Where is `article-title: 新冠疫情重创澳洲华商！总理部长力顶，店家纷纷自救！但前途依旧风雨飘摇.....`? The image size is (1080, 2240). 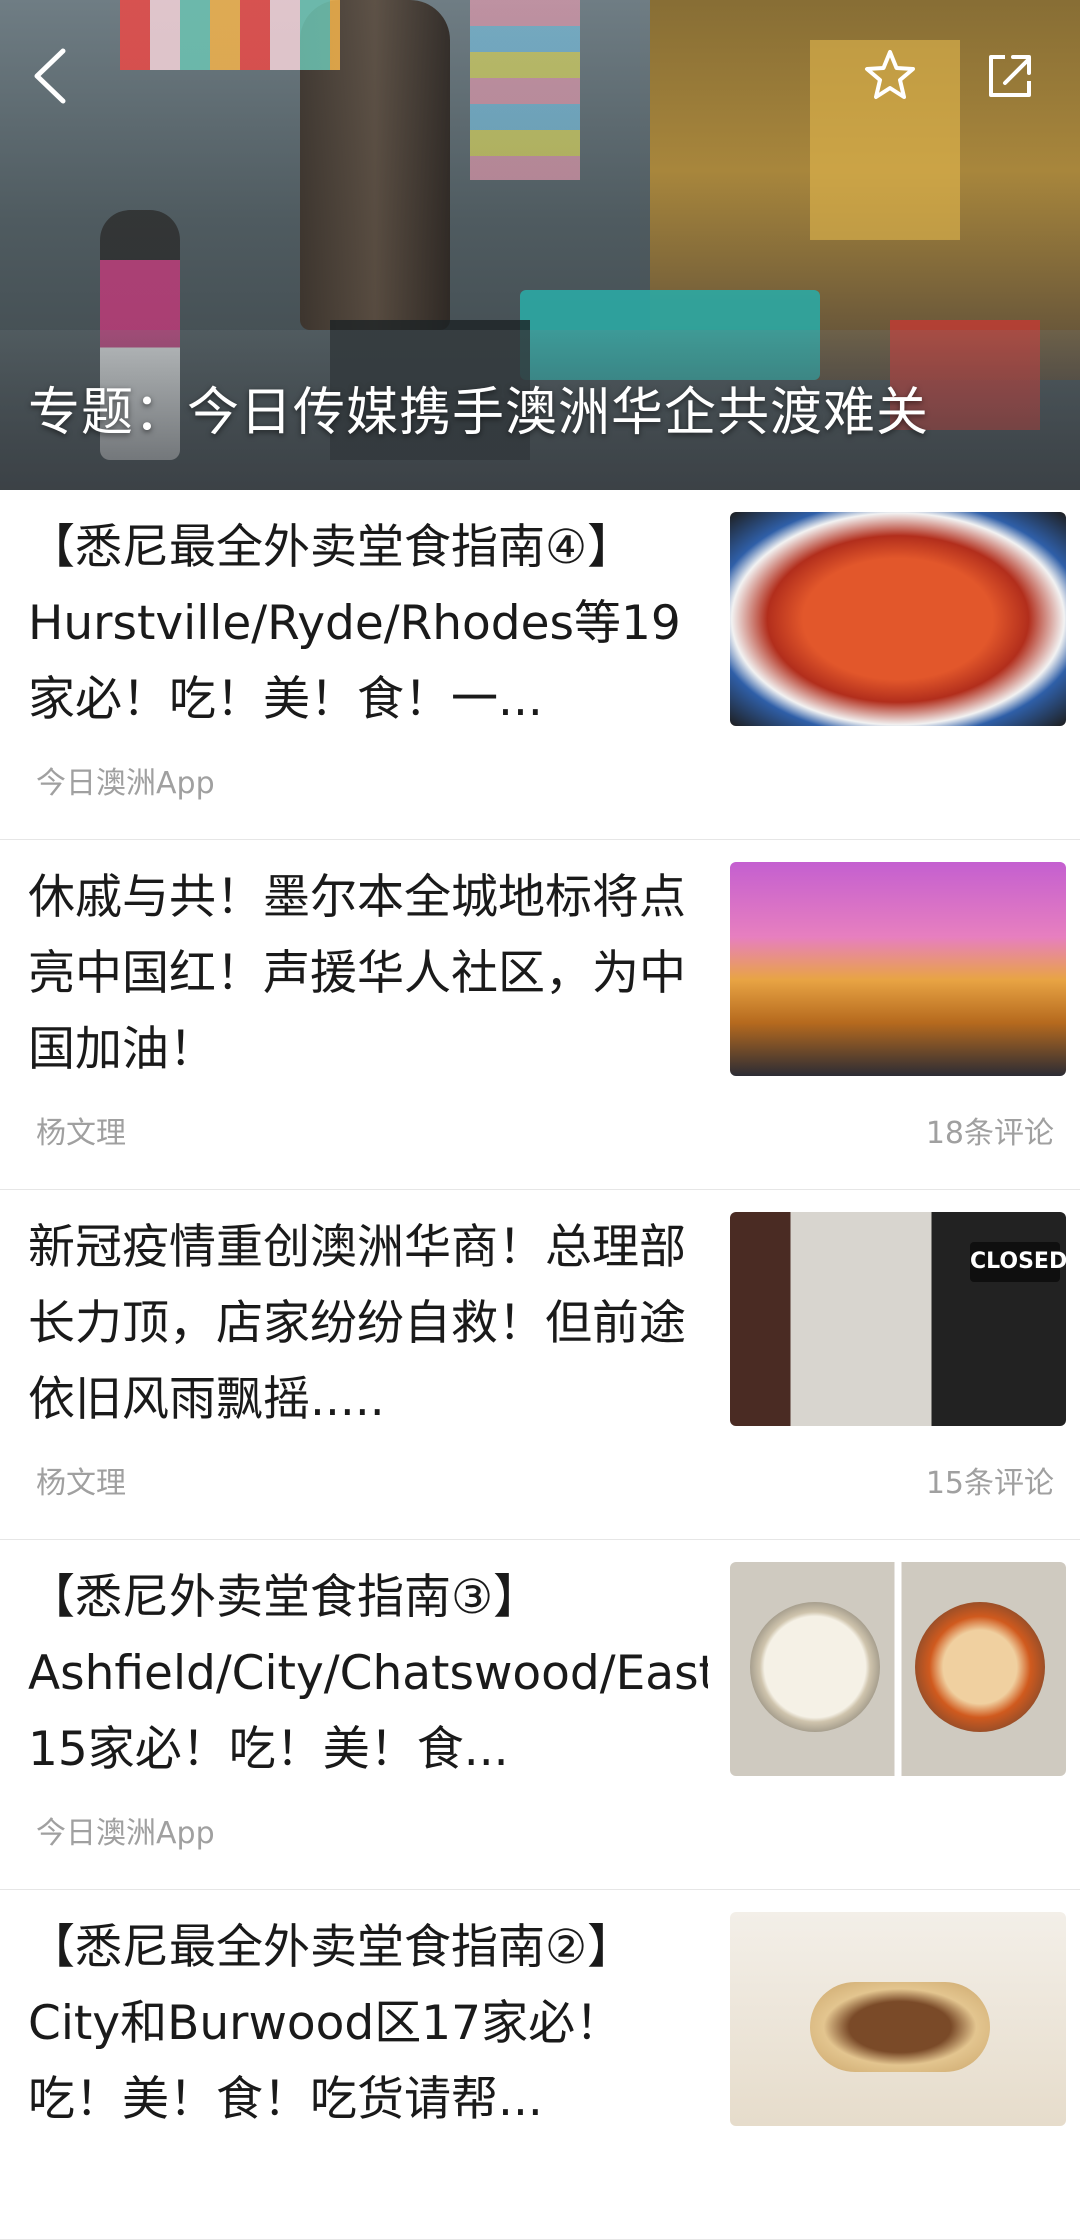
article-title: 新冠疫情重创澳洲华商！总理部长力顶，店家纷纷自救！但前途依旧风雨飘摇..... is located at coordinates (357, 1323).